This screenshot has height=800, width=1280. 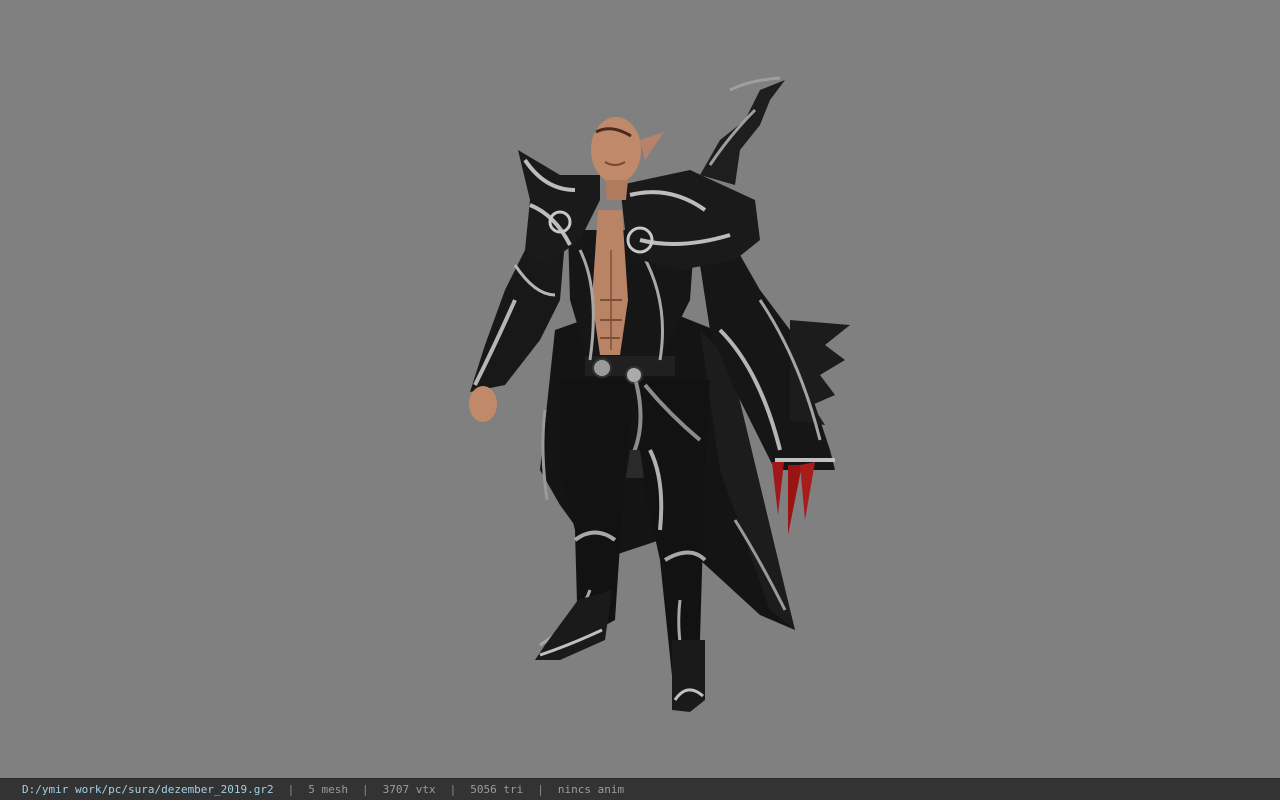 I want to click on vertex-count: 3707 vtx, so click(x=409, y=789).